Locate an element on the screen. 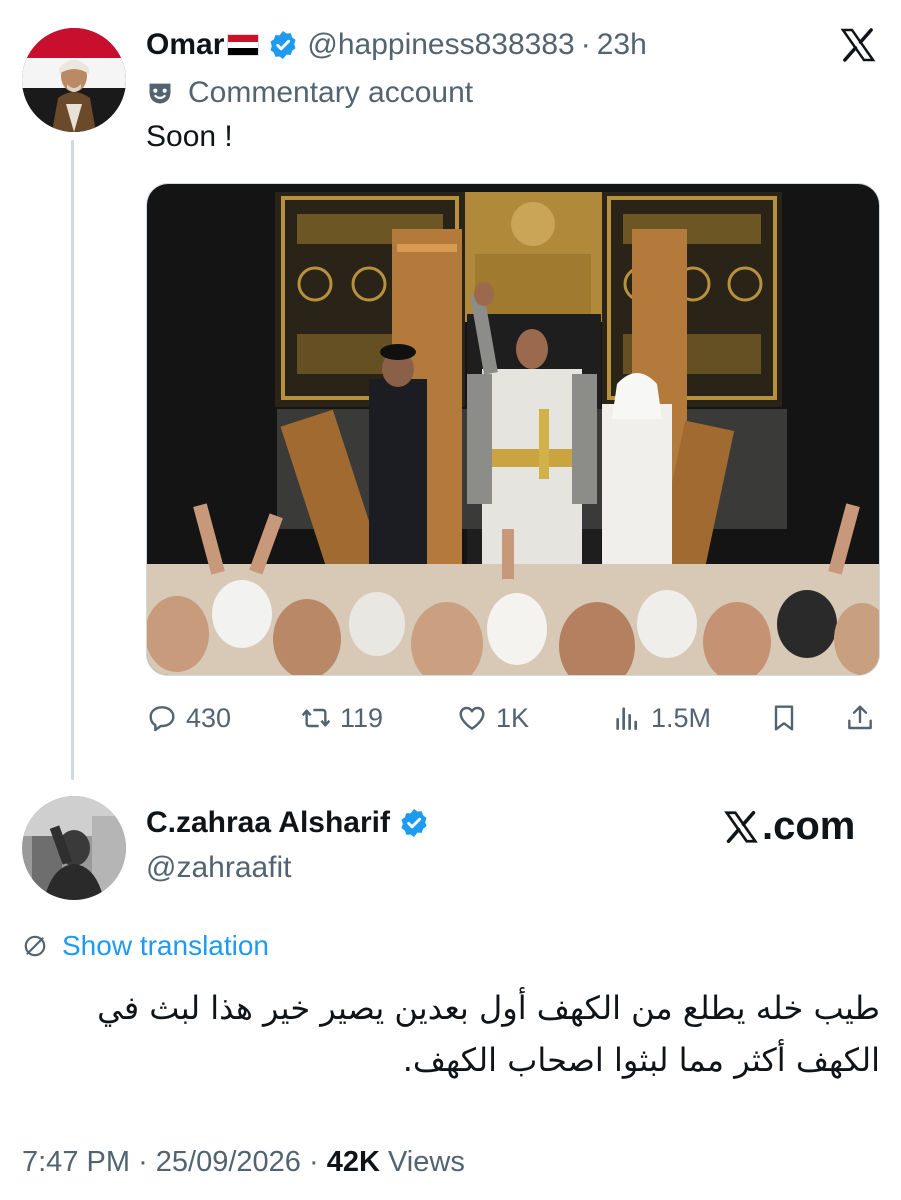 This screenshot has width=901, height=1200. tweet2-views-label: Views is located at coordinates (426, 1162).